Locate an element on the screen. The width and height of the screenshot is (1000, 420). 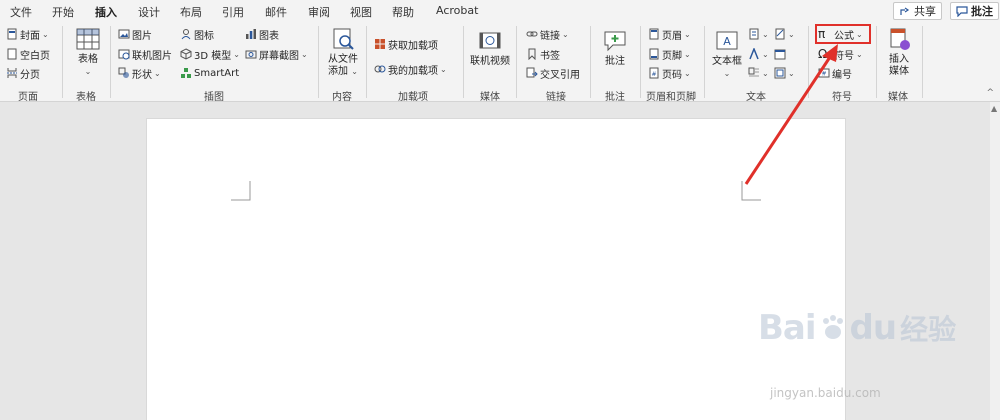
omega-icon: Ω is located at coordinates (823, 54).